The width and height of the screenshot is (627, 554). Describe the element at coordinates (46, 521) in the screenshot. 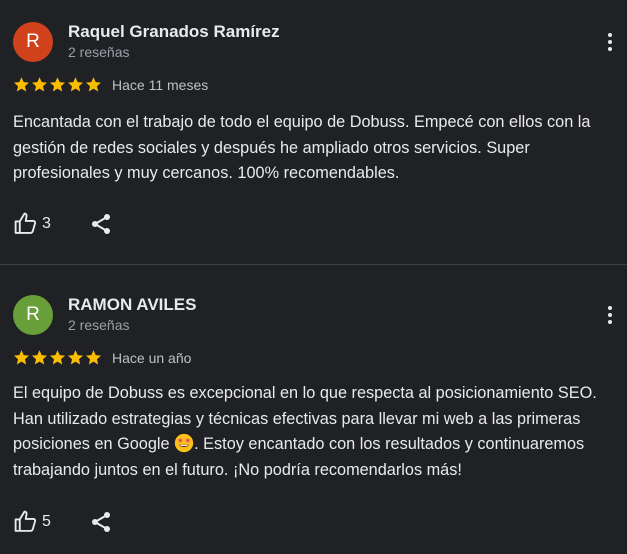

I see `like-count: 5` at that location.